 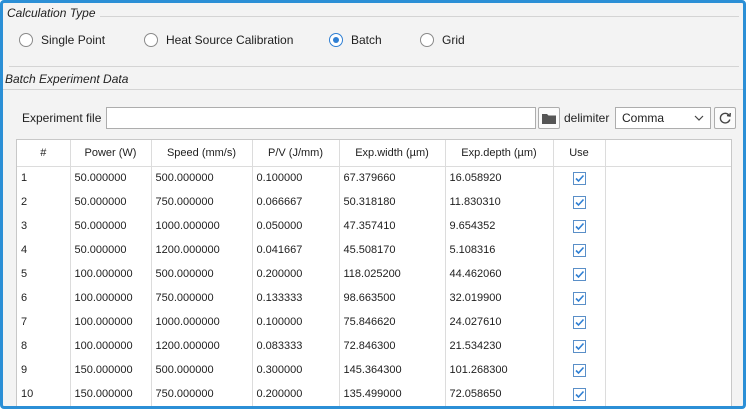 What do you see at coordinates (499, 322) in the screenshot?
I see `table-cell: 24.027610` at bounding box center [499, 322].